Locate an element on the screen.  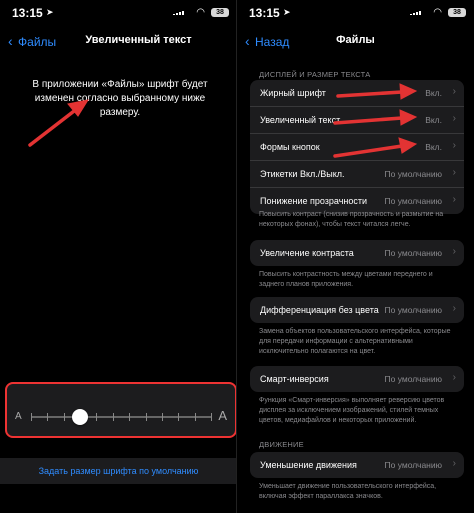
setting-on-off-labels: Этикетки Вкл./Выкл. По умолчанию › is located at coordinates (357, 174).